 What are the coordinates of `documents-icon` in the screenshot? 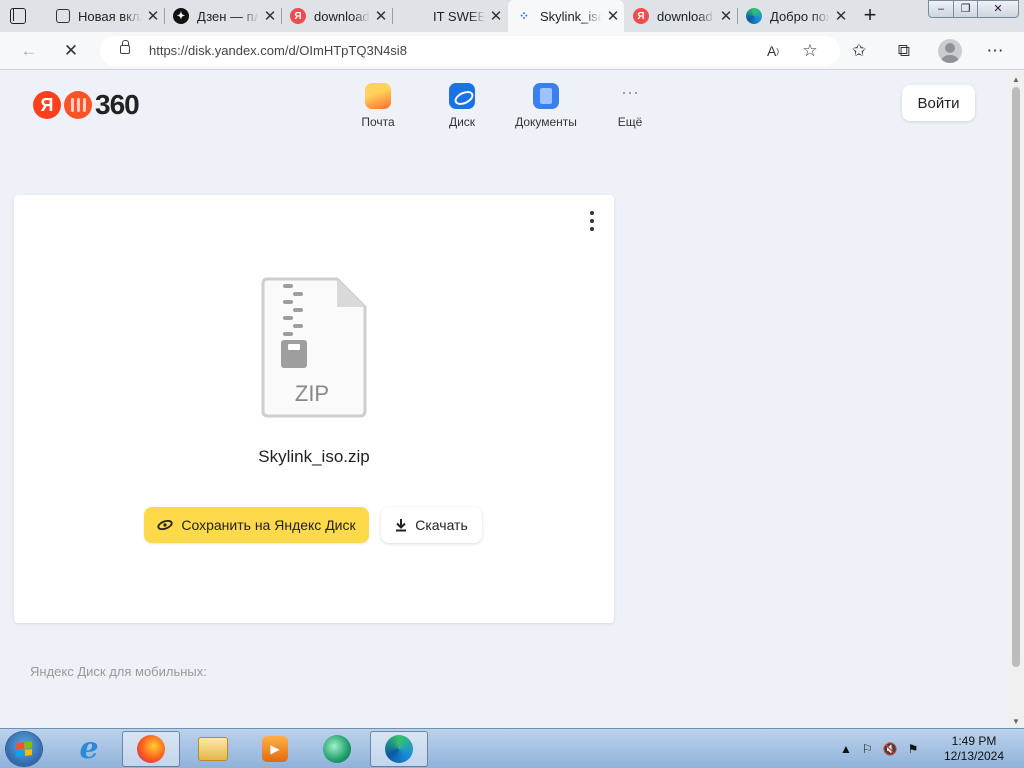 It's located at (546, 96).